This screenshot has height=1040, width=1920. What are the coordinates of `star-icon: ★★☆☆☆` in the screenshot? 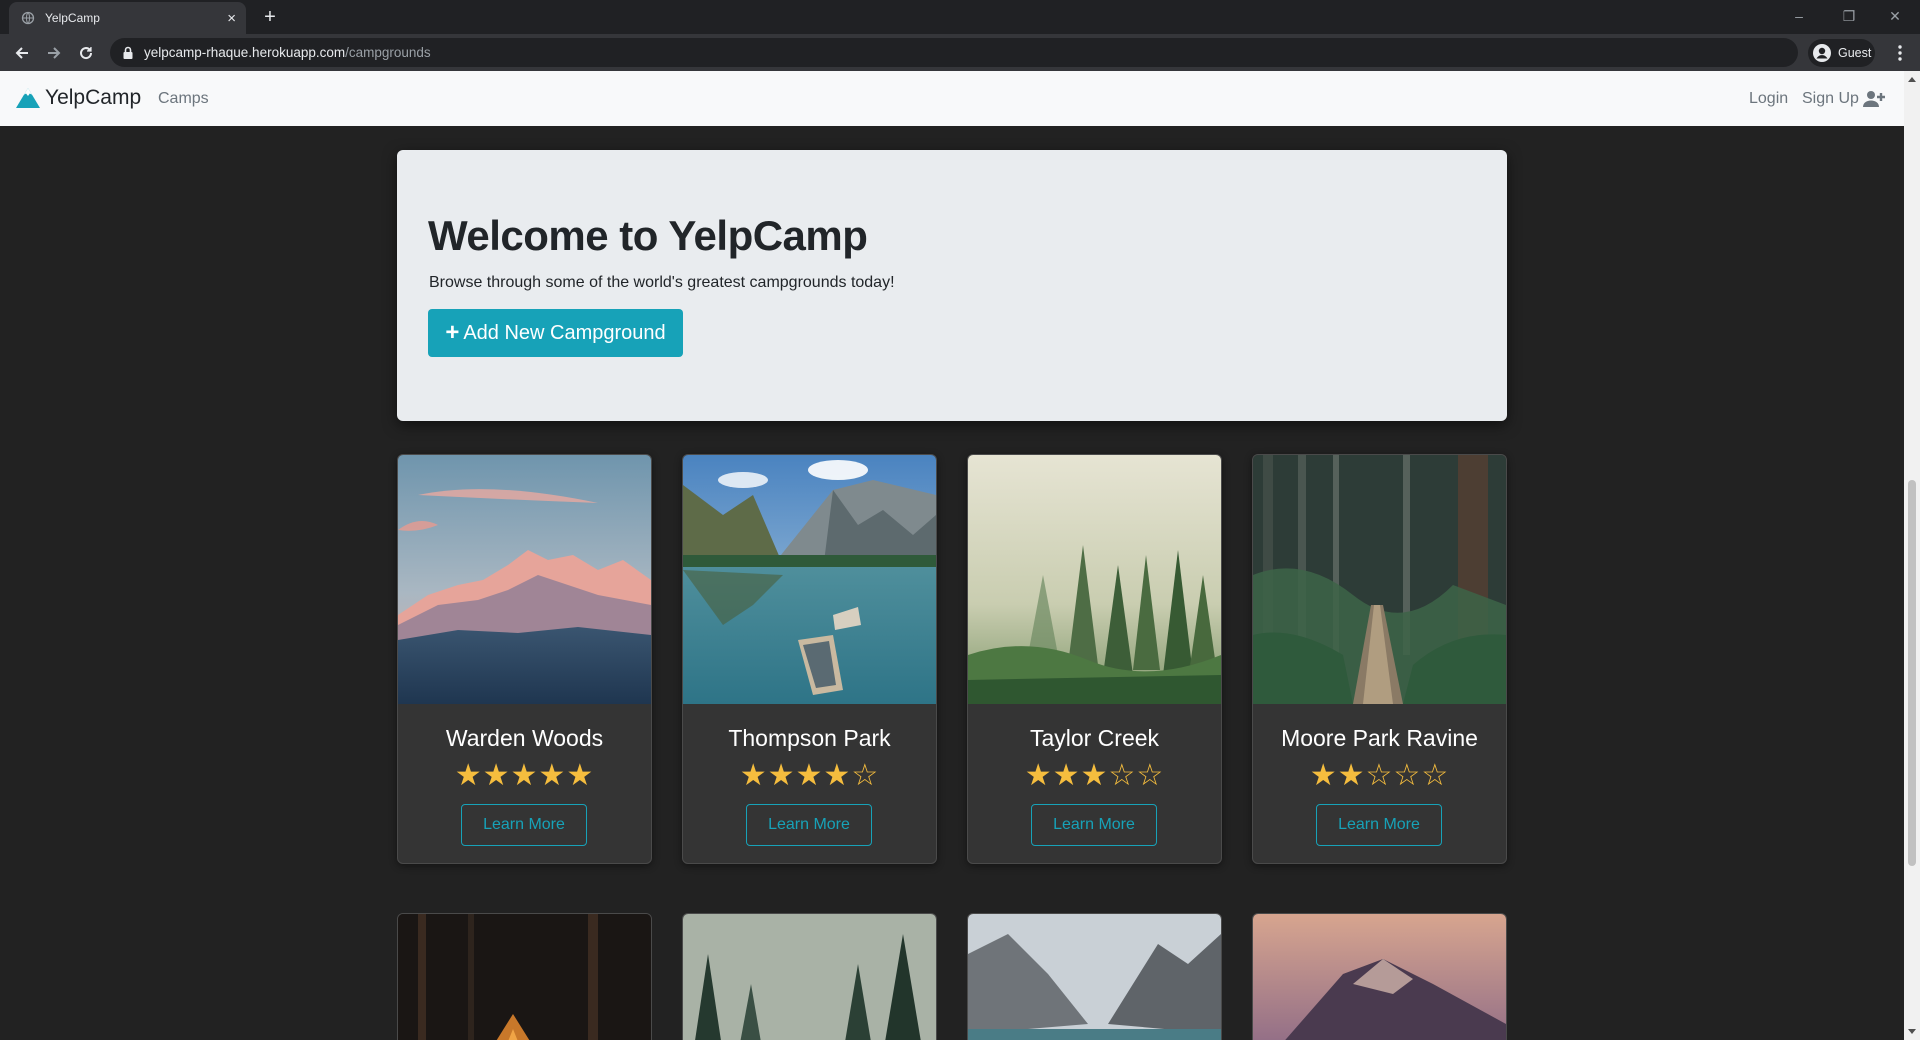 It's located at (1379, 775).